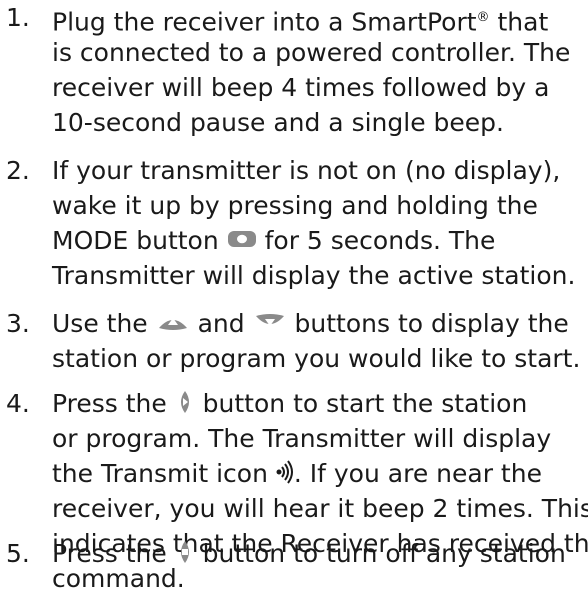 Image resolution: width=588 pixels, height=596 pixels. Describe the element at coordinates (185, 552) in the screenshot. I see `stop-button-icon` at that location.